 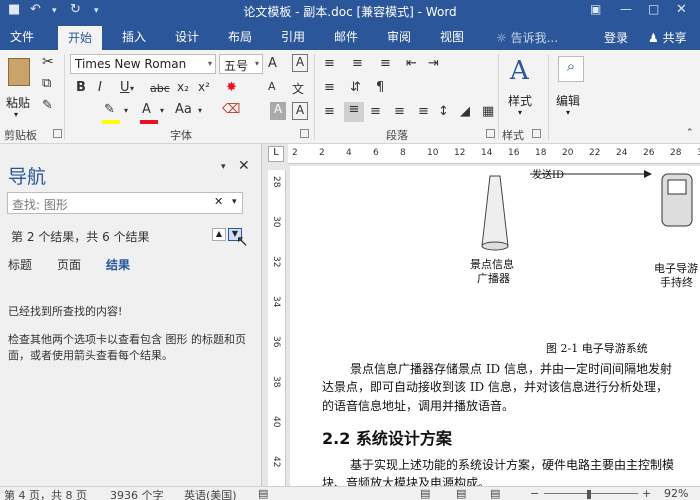 What do you see at coordinates (125, 87) in the screenshot?
I see `underline-button: U` at bounding box center [125, 87].